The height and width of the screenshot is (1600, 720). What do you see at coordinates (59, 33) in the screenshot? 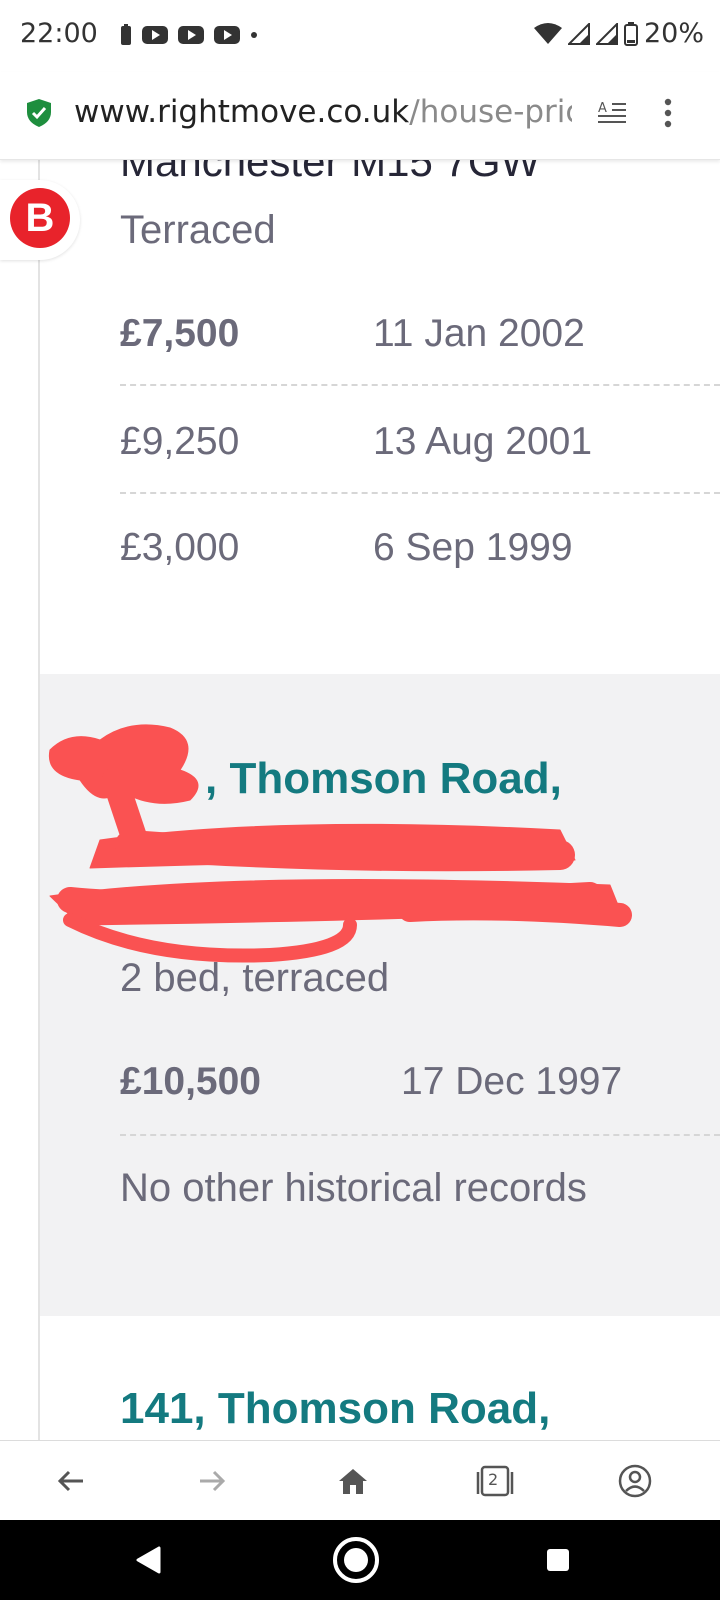
I see `status-time: 22:00` at bounding box center [59, 33].